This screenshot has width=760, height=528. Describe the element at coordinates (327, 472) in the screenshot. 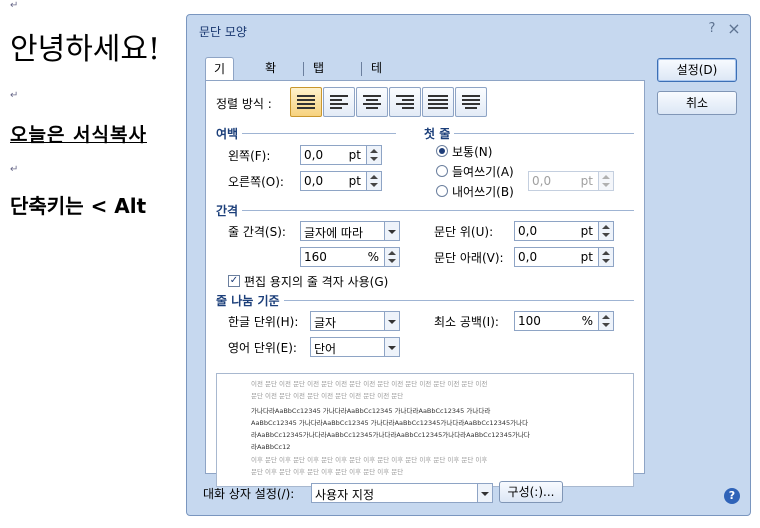

I see `preview-line: 문단 이후 문단 이후 문단 이후 문단 이후 문단 이후 문단` at that location.